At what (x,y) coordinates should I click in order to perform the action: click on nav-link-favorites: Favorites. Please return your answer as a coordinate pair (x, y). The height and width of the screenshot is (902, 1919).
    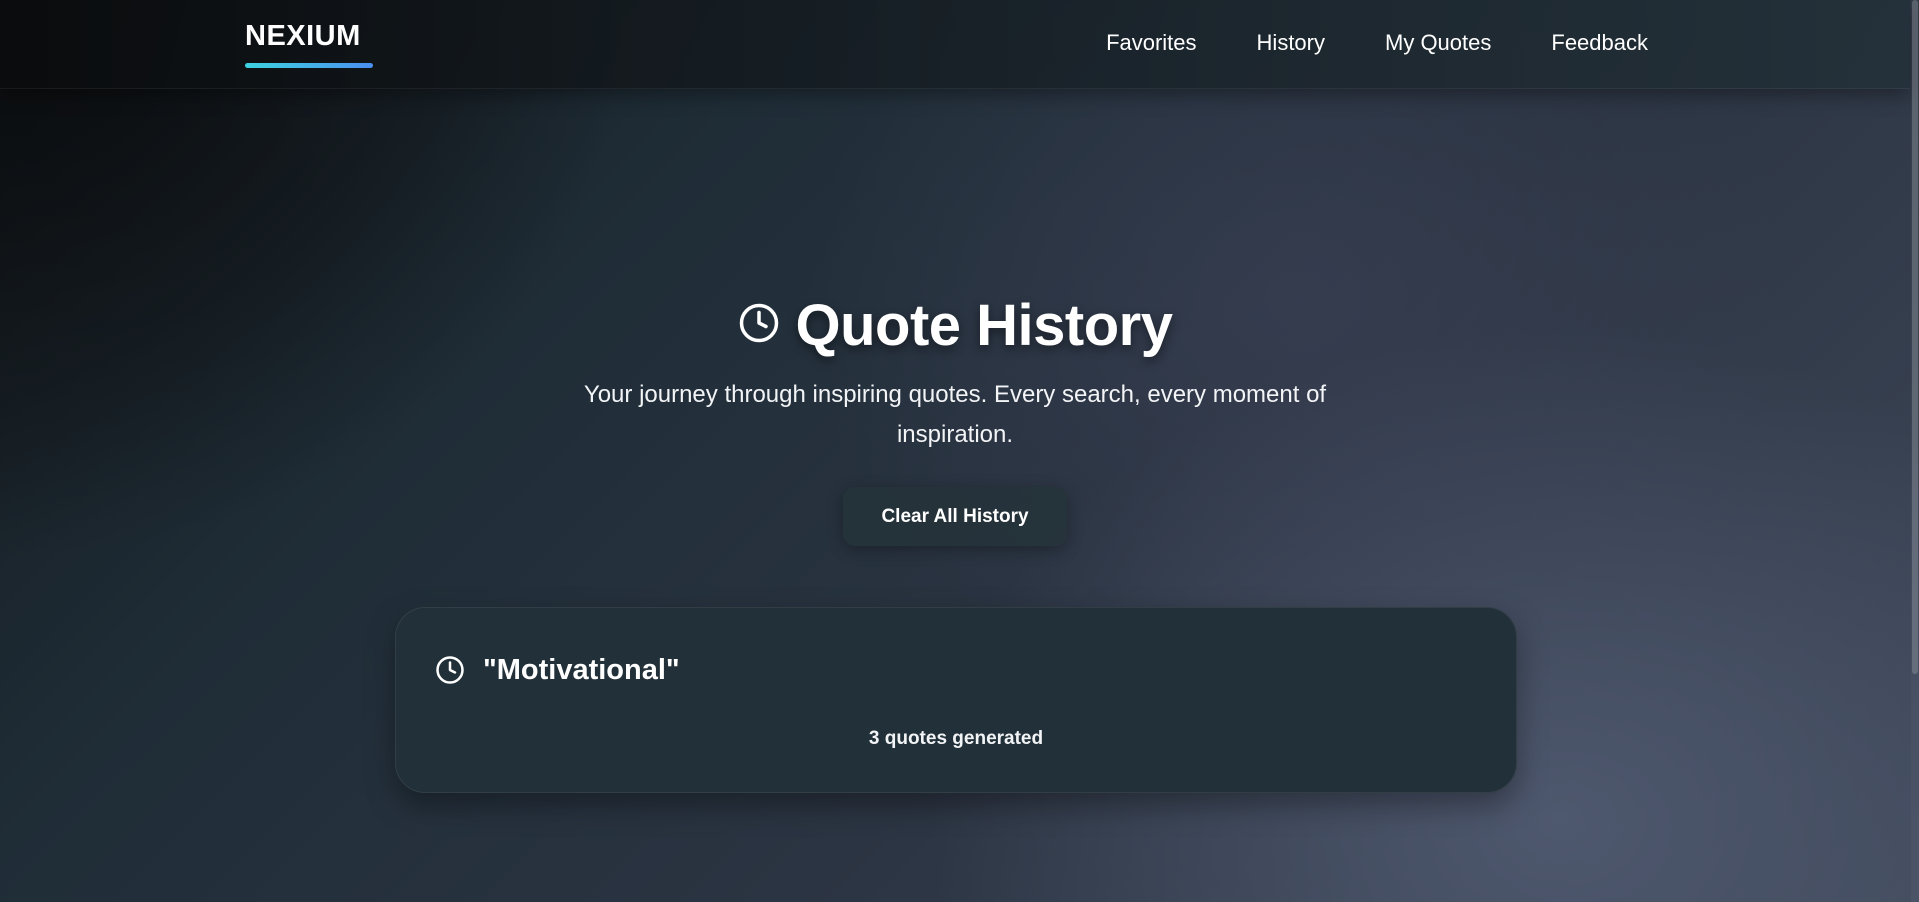
    Looking at the image, I should click on (1151, 43).